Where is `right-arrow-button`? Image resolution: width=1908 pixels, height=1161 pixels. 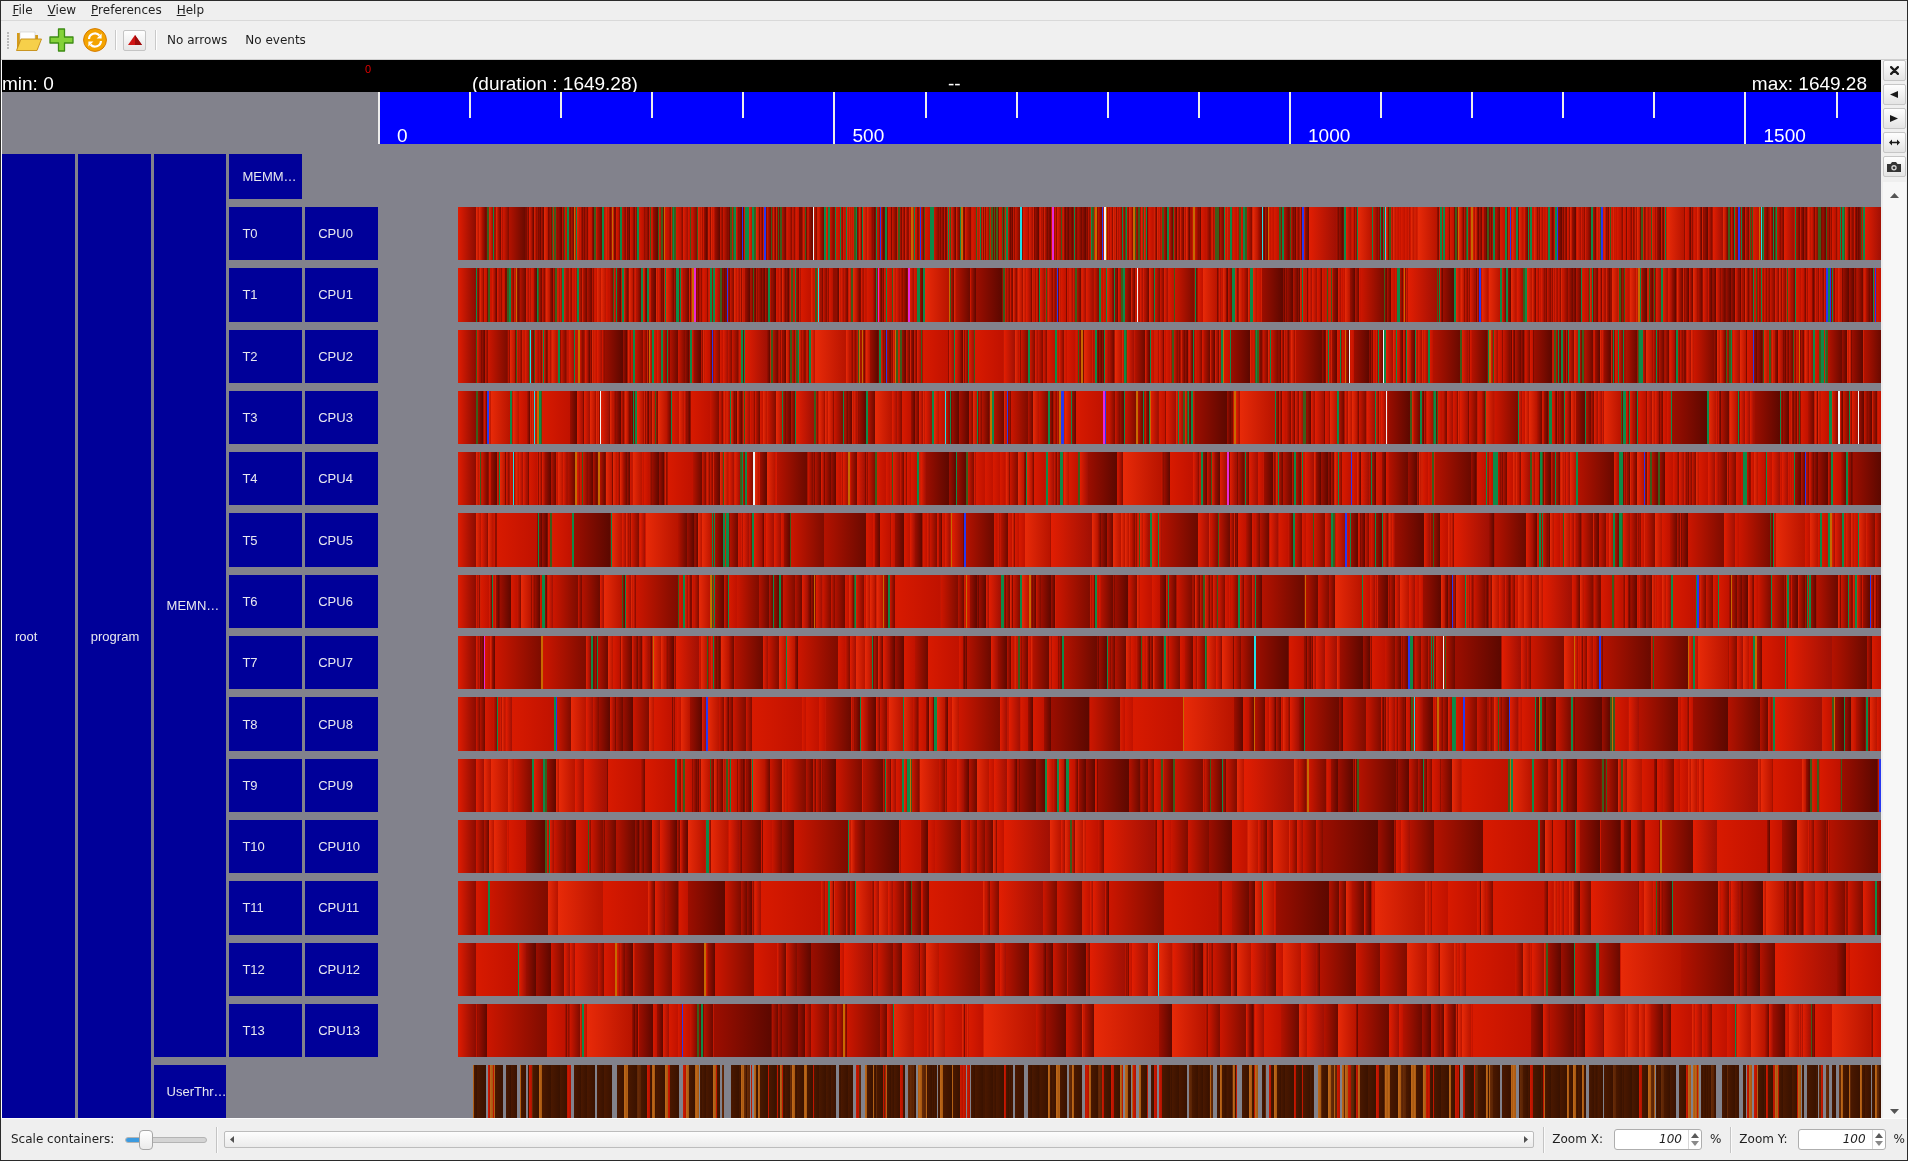
right-arrow-button is located at coordinates (1894, 118).